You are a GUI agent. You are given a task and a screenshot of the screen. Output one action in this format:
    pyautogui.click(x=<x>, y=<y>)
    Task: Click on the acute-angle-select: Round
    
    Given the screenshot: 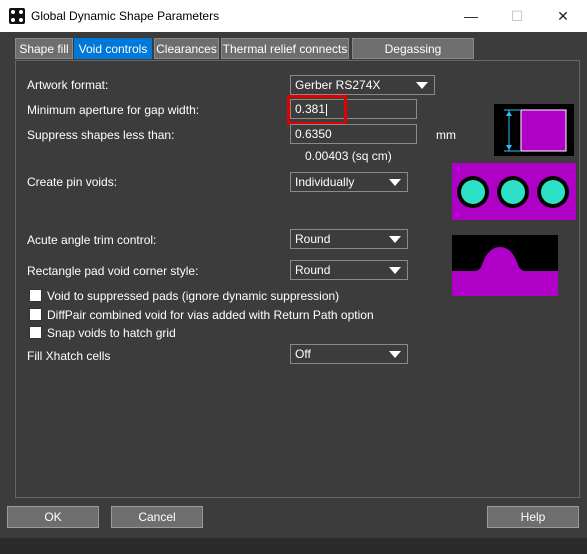 What is the action you would take?
    pyautogui.click(x=349, y=239)
    